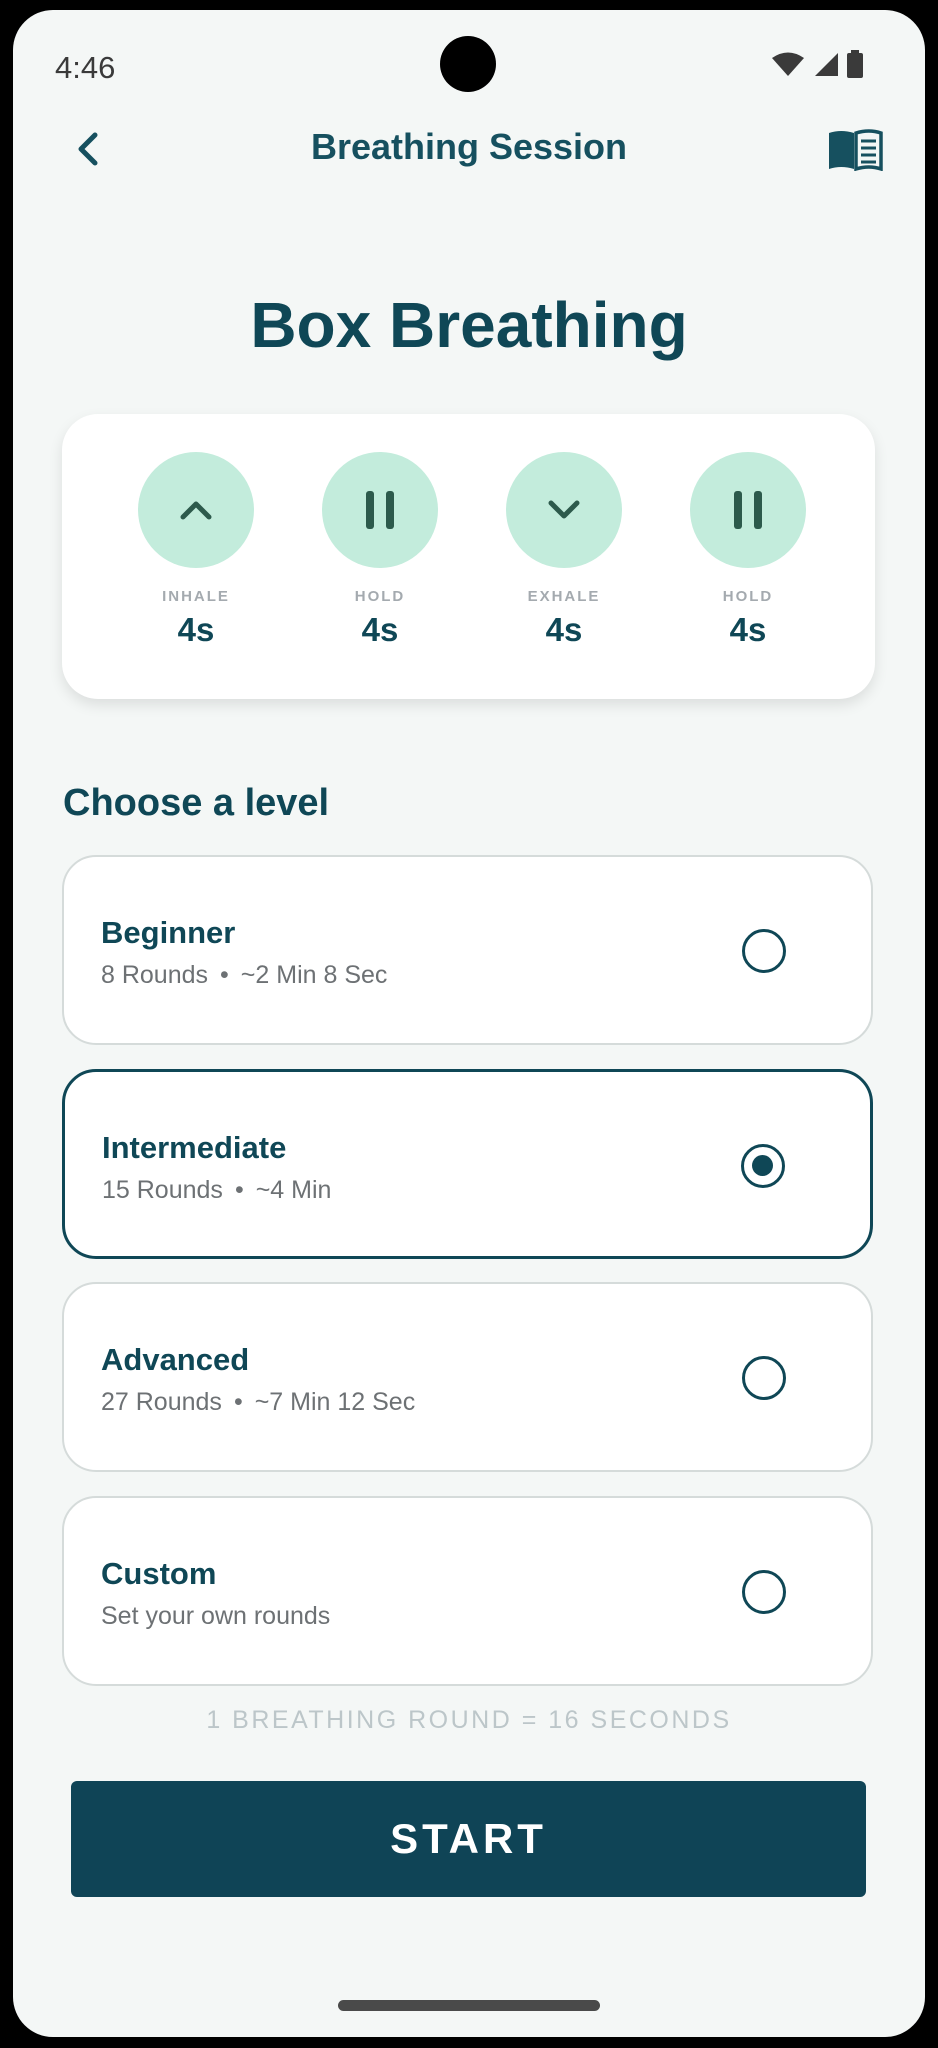 Image resolution: width=938 pixels, height=2048 pixels. Describe the element at coordinates (85, 67) in the screenshot. I see `status-time: 4:46` at that location.